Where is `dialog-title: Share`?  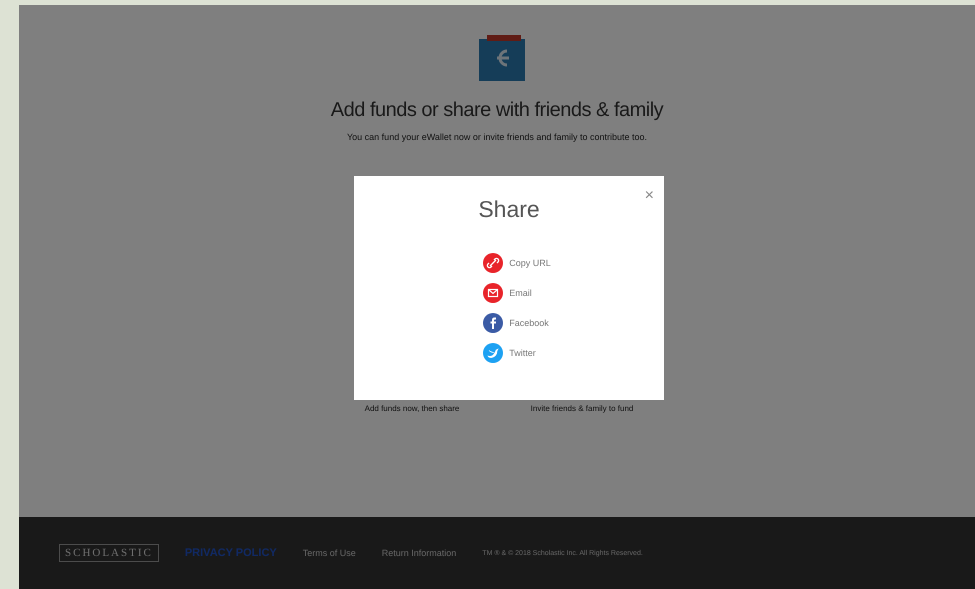
dialog-title: Share is located at coordinates (509, 209).